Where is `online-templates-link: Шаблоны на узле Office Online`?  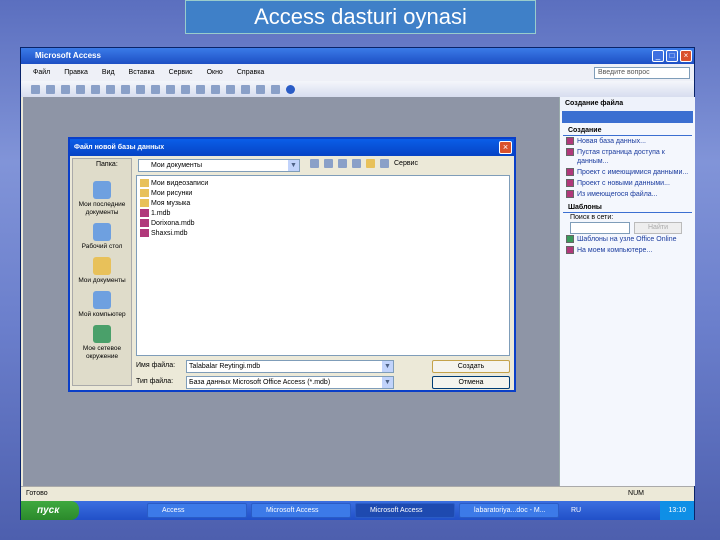 online-templates-link: Шаблоны на узле Office Online is located at coordinates (627, 239).